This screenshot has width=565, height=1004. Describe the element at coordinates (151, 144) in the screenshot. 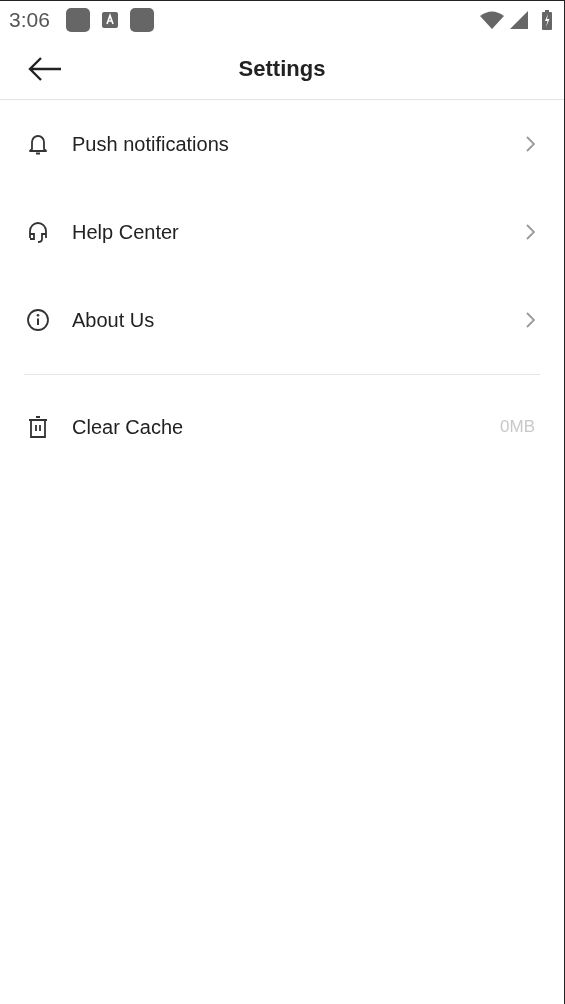

I see `item-label: Push notifications` at that location.